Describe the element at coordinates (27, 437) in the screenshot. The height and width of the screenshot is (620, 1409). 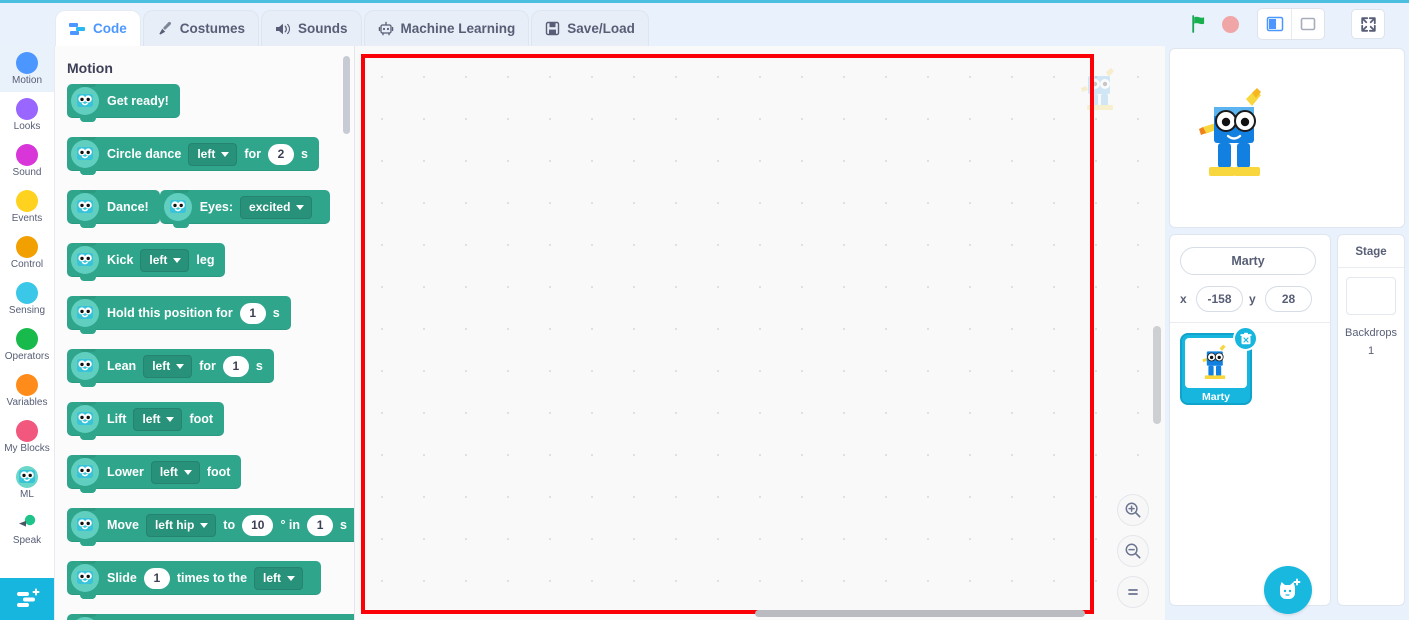
I see `category-my-blocks: My Blocks` at that location.